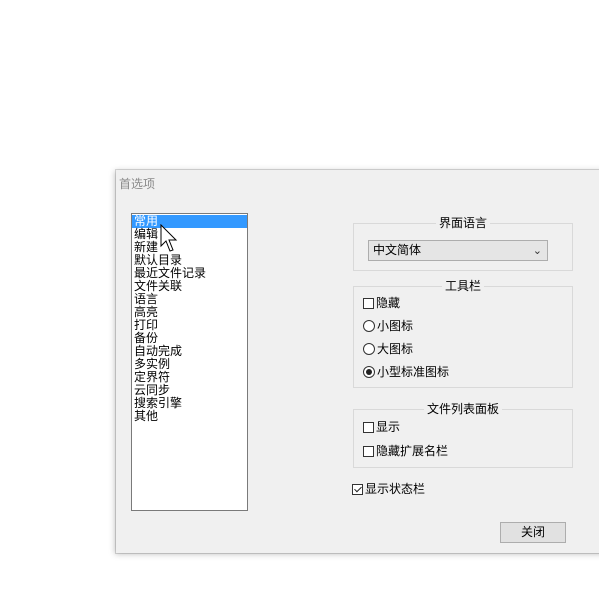 The image size is (599, 590). I want to click on toolbar-small-standard-icons-label: 小型标准图标, so click(413, 372).